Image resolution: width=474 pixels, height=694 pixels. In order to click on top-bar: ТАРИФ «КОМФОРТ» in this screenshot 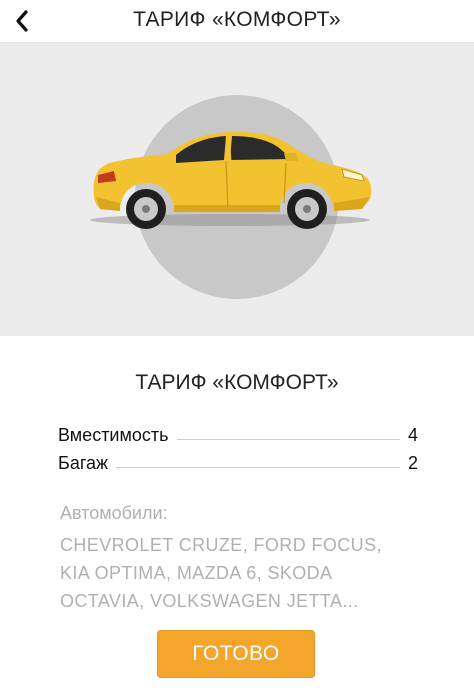, I will do `click(237, 21)`.